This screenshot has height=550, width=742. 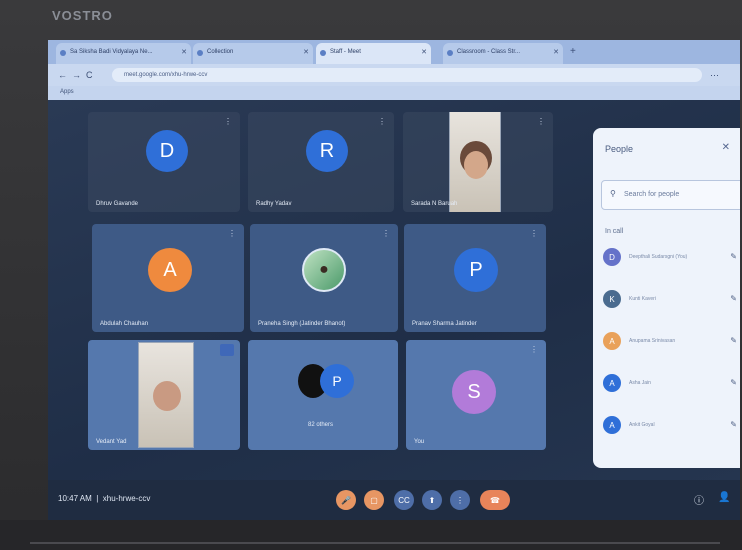 I want to click on participant-tile: Vedant Yad, so click(x=164, y=395).